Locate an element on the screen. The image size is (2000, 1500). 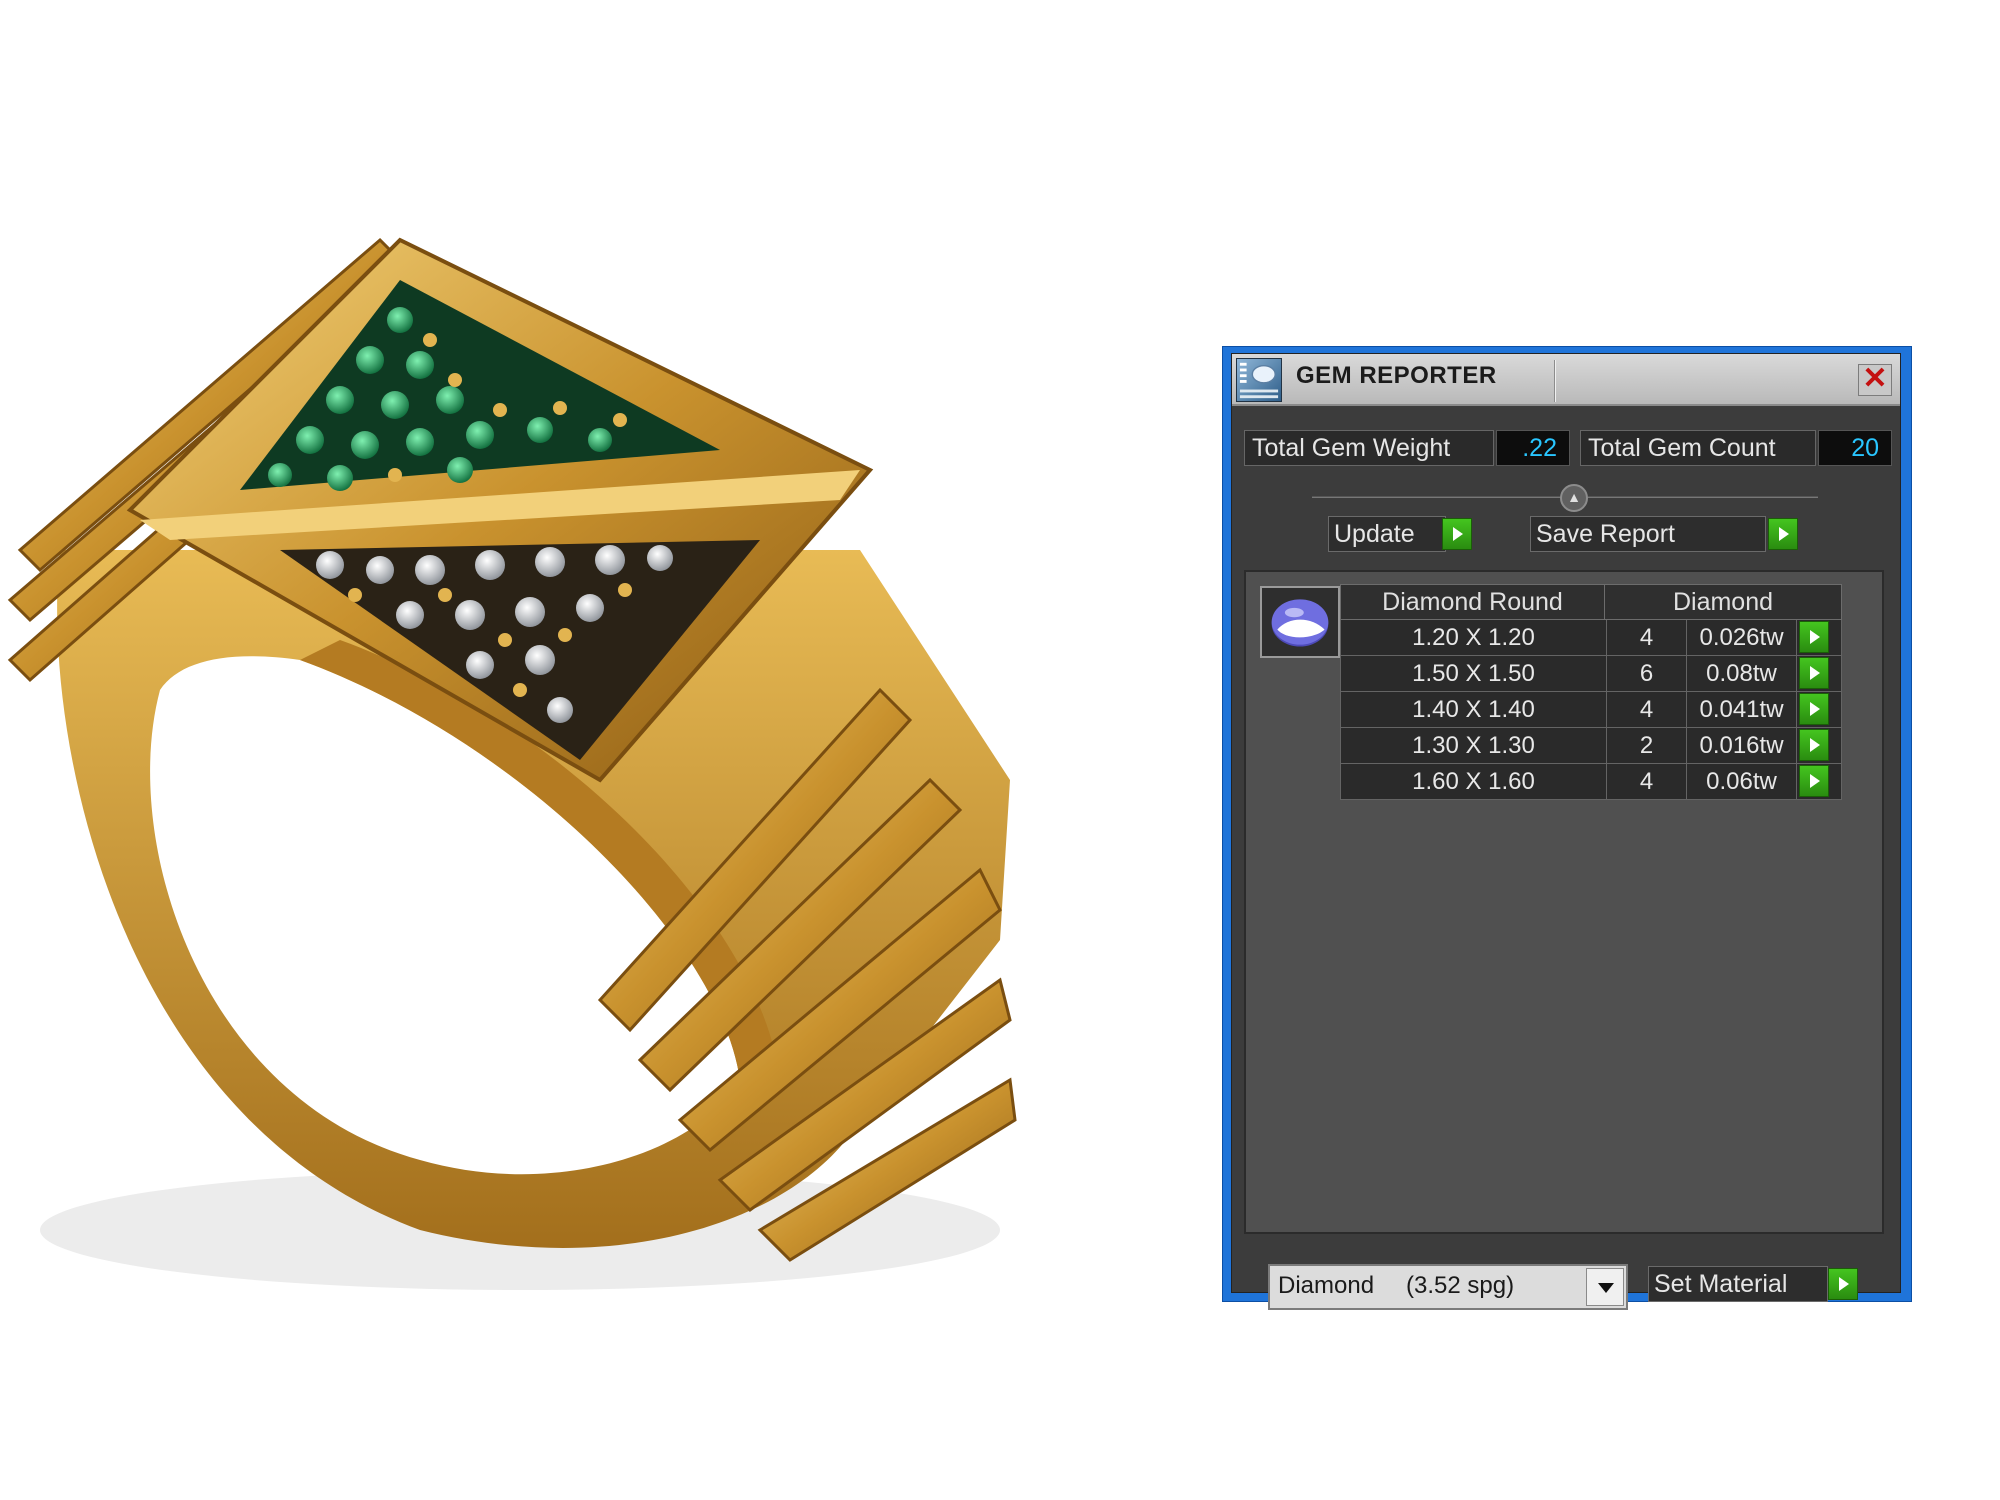
gem-size-cell: 1.20 X 1.20 is located at coordinates (1474, 637).